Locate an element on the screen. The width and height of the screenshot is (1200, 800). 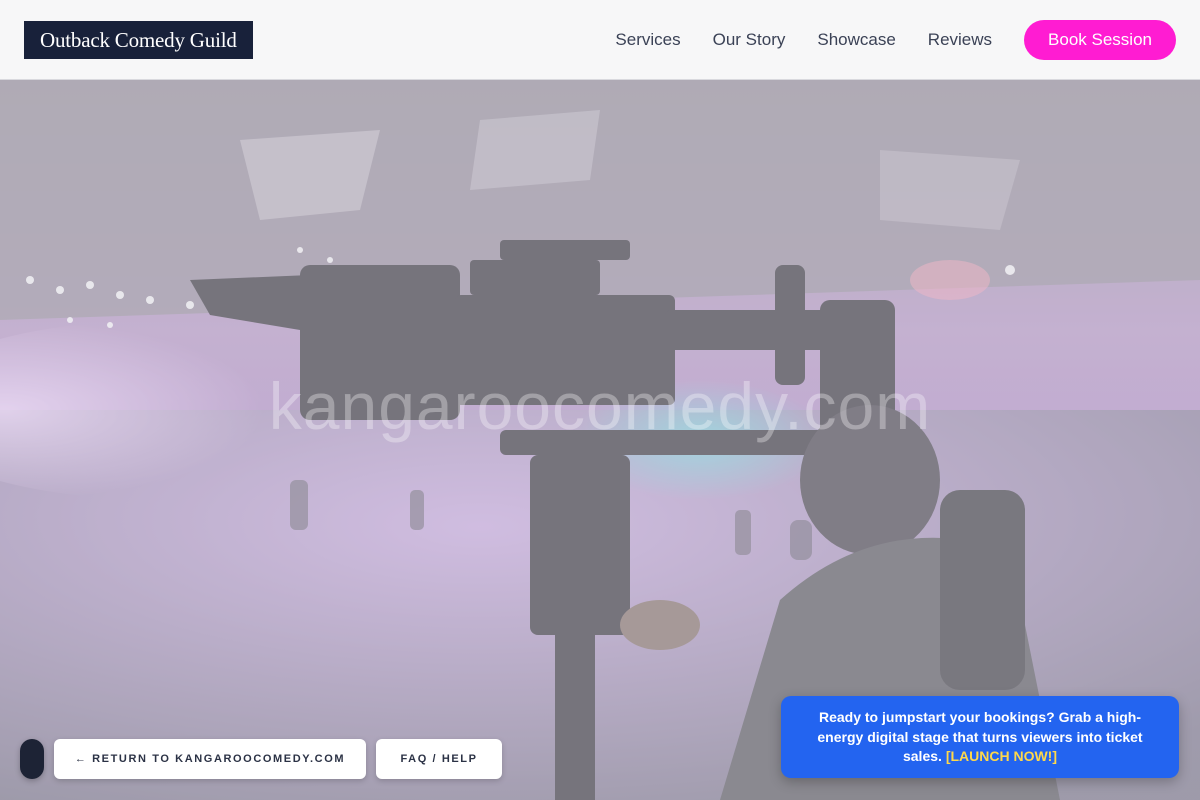
nav-services: Services is located at coordinates (647, 40).